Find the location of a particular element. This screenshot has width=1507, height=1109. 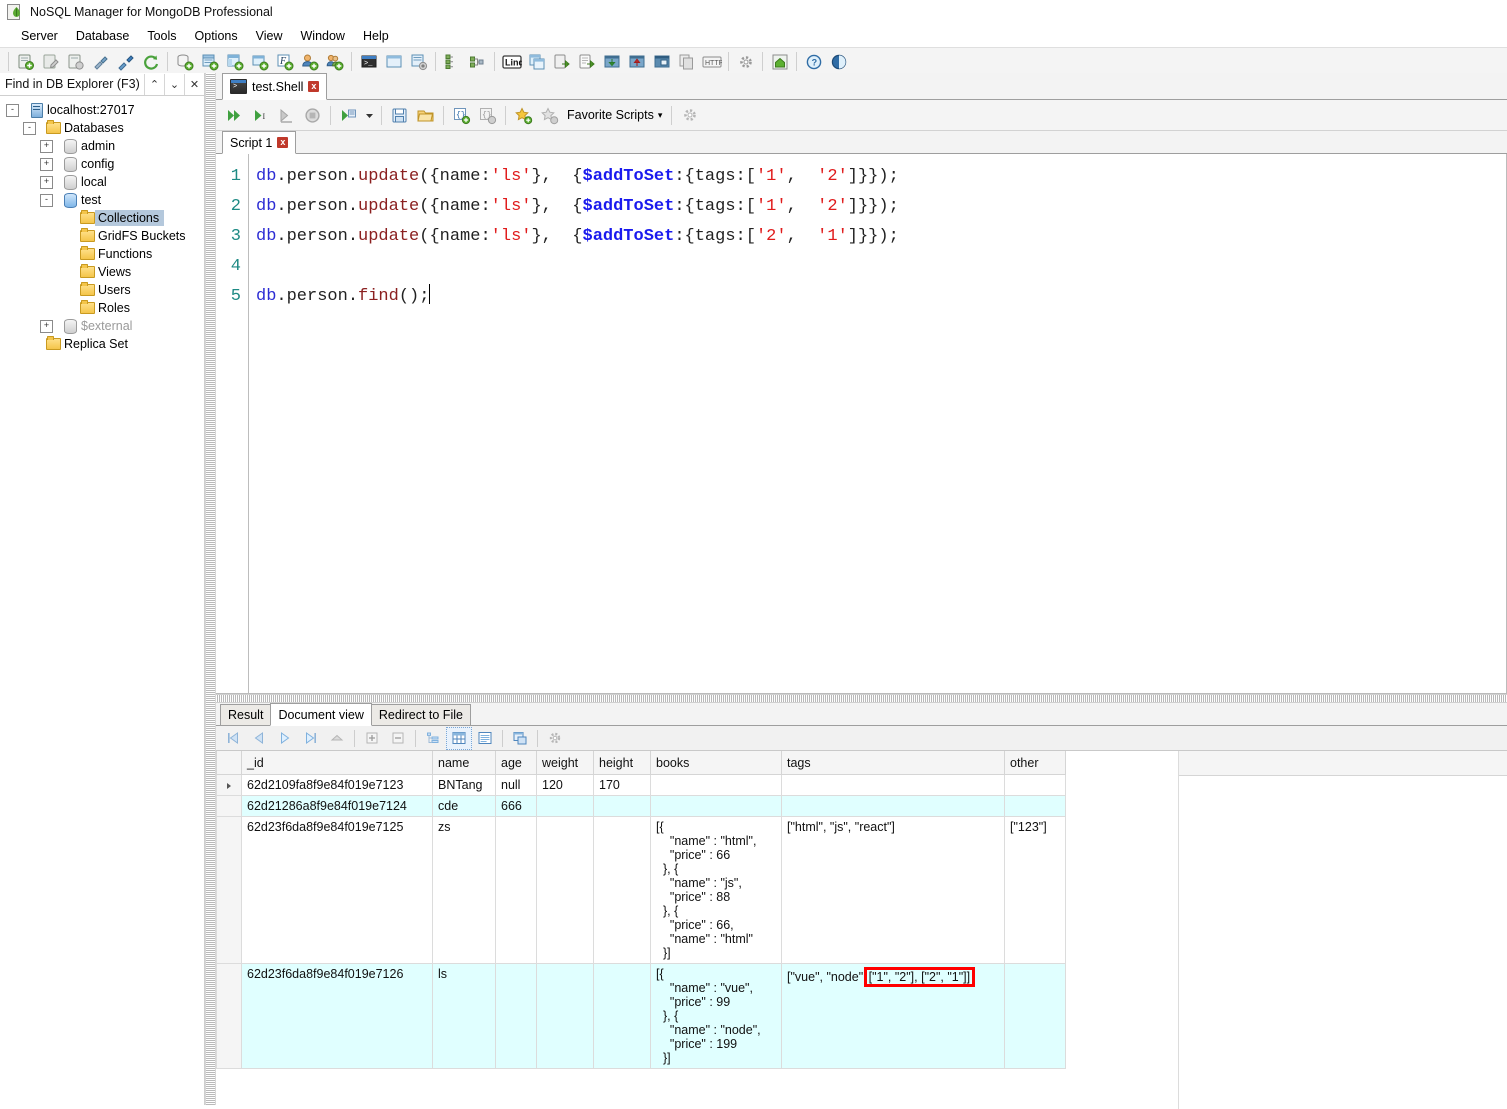

cell-id: 62d23f6da8f9e84f019e7126 is located at coordinates (337, 1016).